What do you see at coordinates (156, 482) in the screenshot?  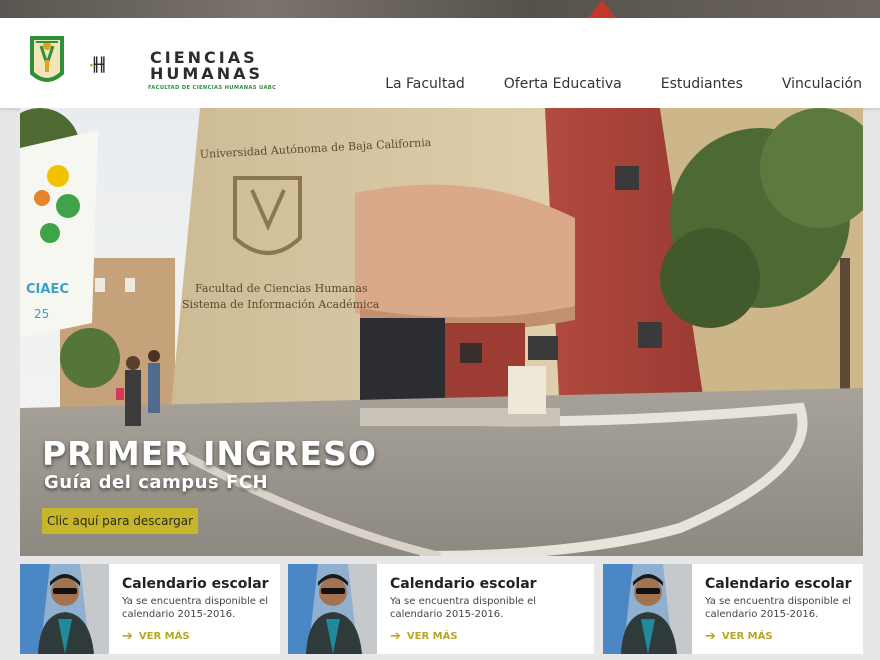 I see `hero-subtitle: Guía del campus FCH` at bounding box center [156, 482].